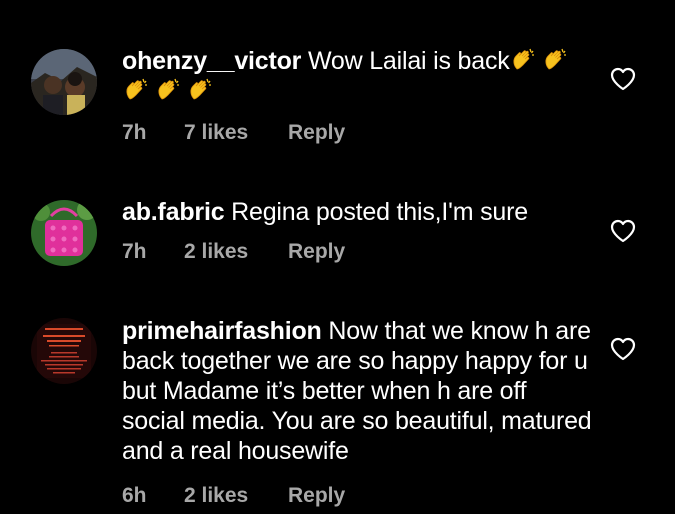 The height and width of the screenshot is (514, 675). I want to click on comment-body: ab.fabric Regina posted this,I'm sure, so click(357, 212).